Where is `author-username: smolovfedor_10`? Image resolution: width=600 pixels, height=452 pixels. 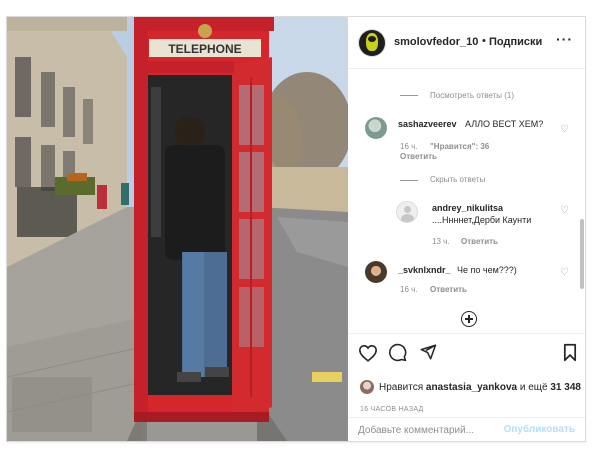
author-username: smolovfedor_10 is located at coordinates (436, 42).